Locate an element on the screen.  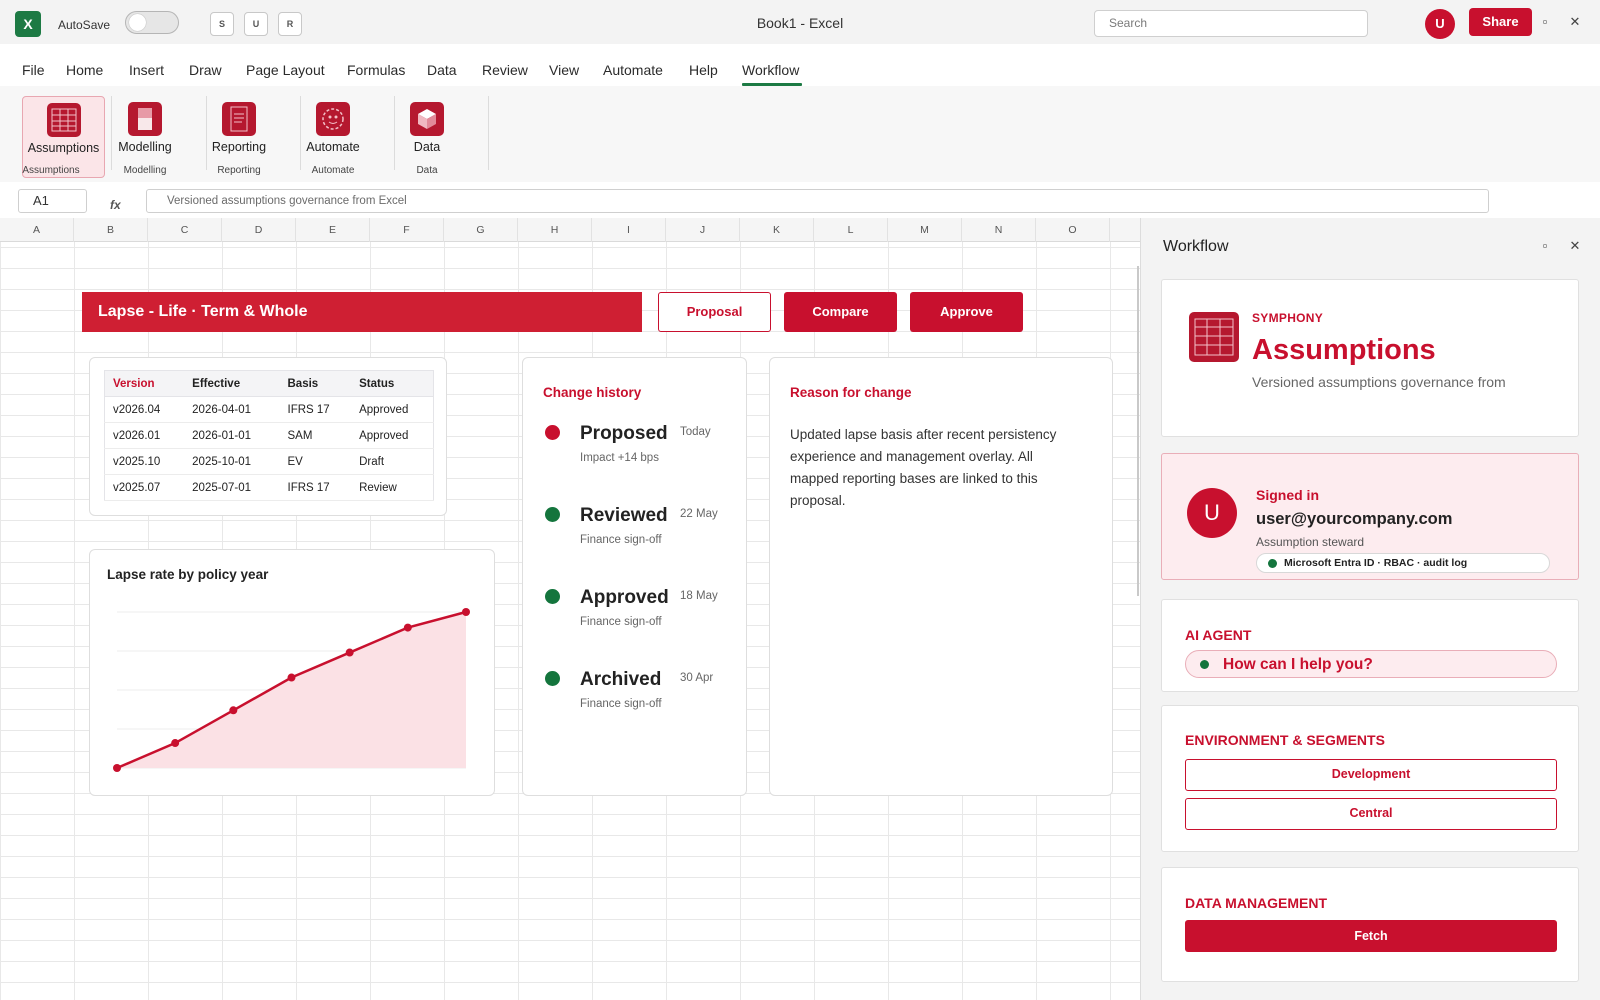
column-header: H is located at coordinates (555, 230).